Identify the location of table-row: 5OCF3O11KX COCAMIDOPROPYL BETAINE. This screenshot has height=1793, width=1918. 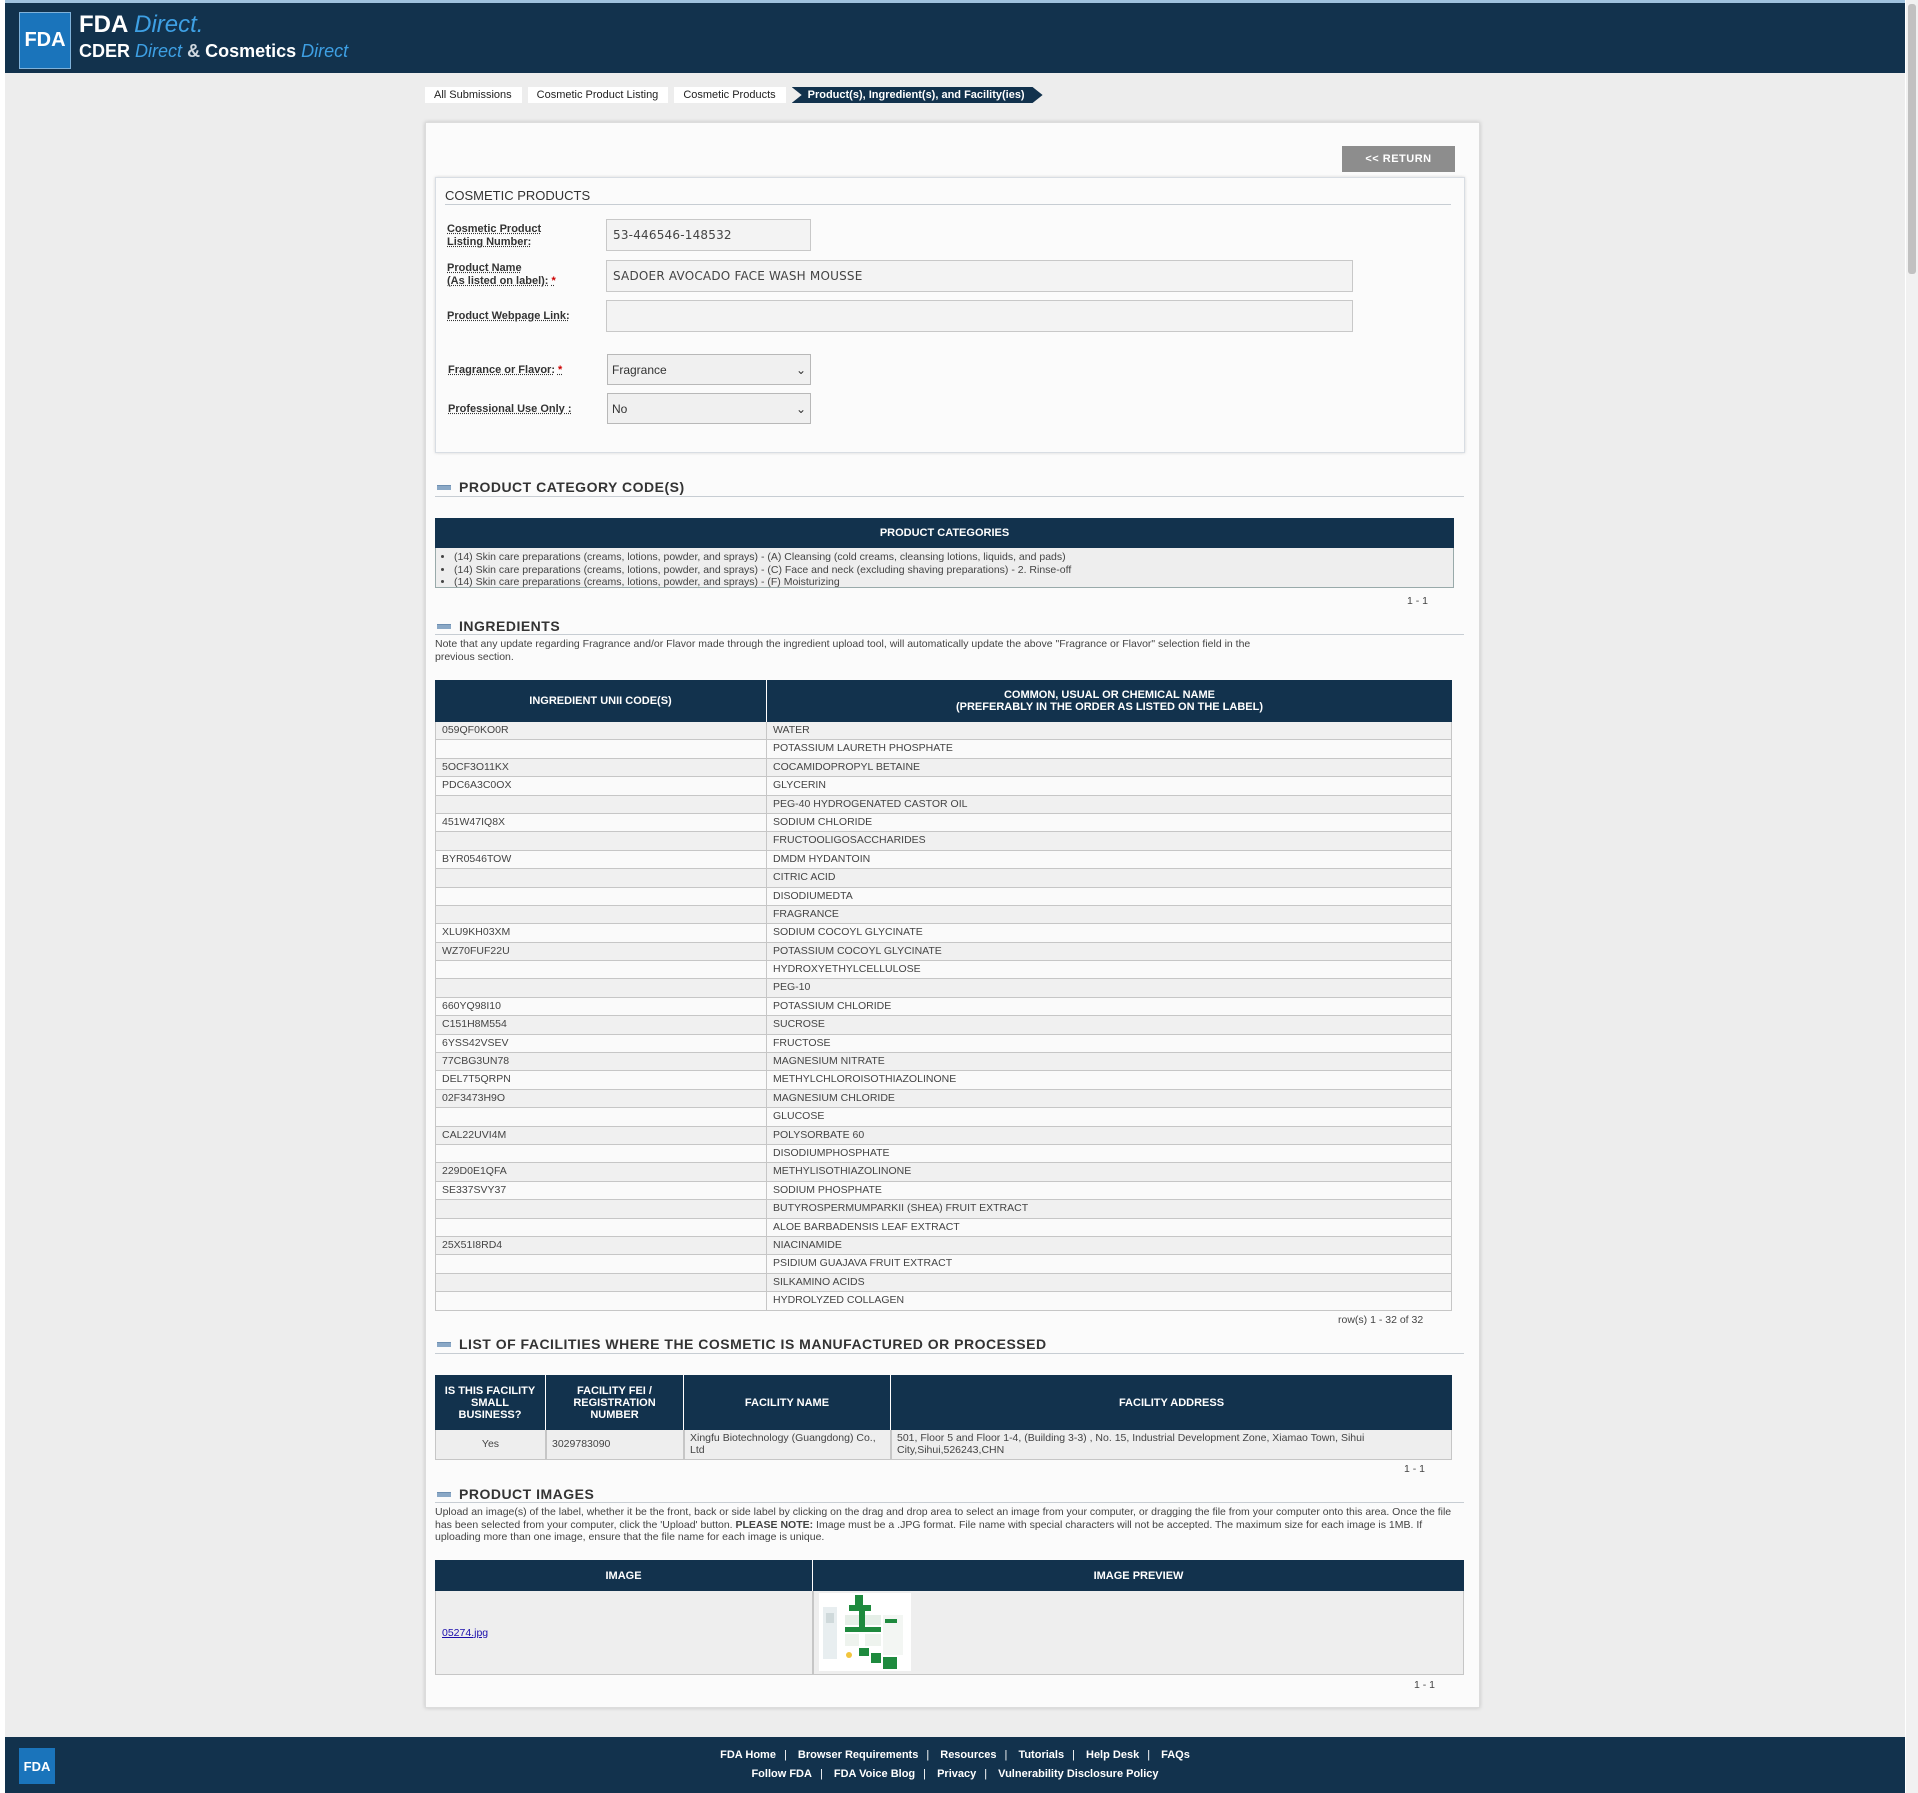
(943, 768).